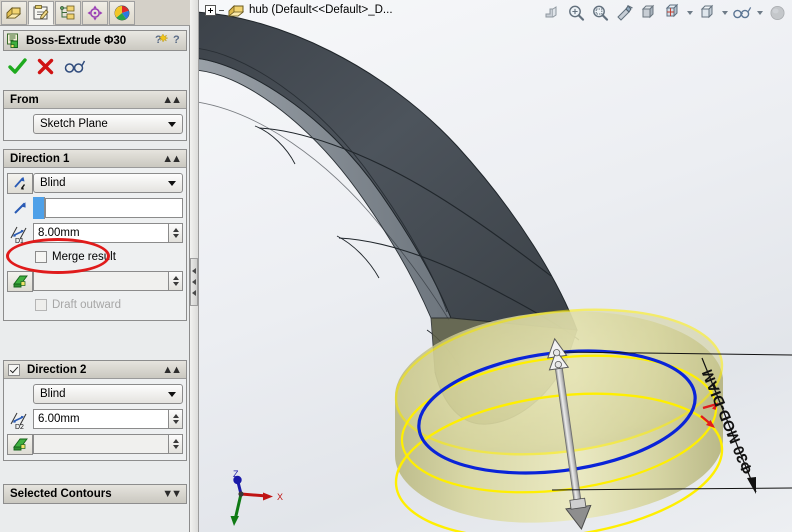 The height and width of the screenshot is (532, 792). What do you see at coordinates (236, 11) in the screenshot?
I see `part-document-icon` at bounding box center [236, 11].